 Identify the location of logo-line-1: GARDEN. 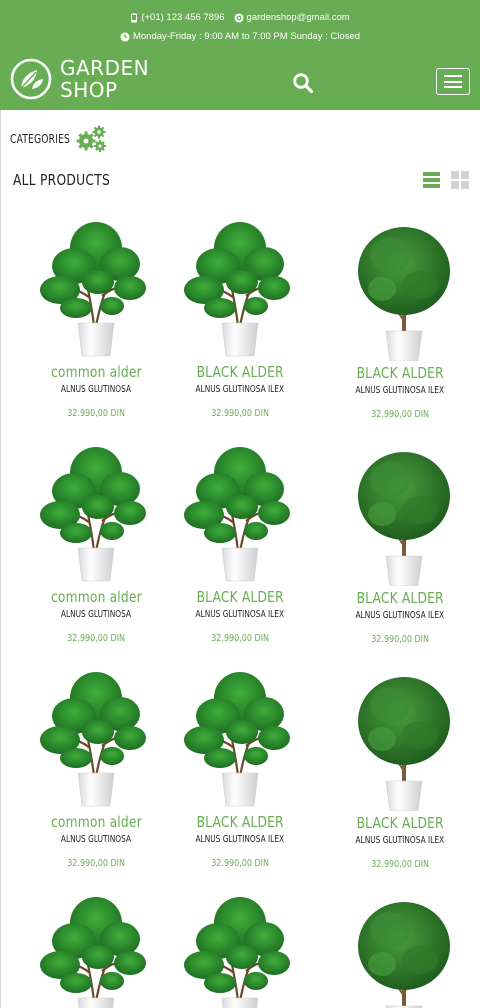
(105, 68).